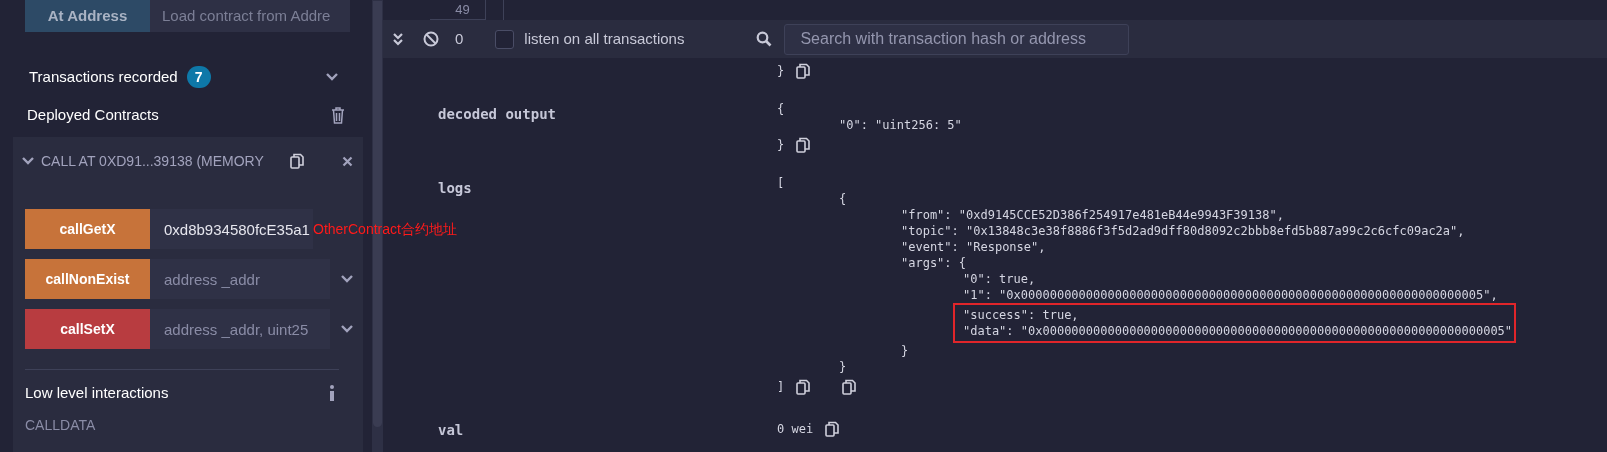 The image size is (1607, 452). What do you see at coordinates (764, 39) in the screenshot?
I see `search-icon` at bounding box center [764, 39].